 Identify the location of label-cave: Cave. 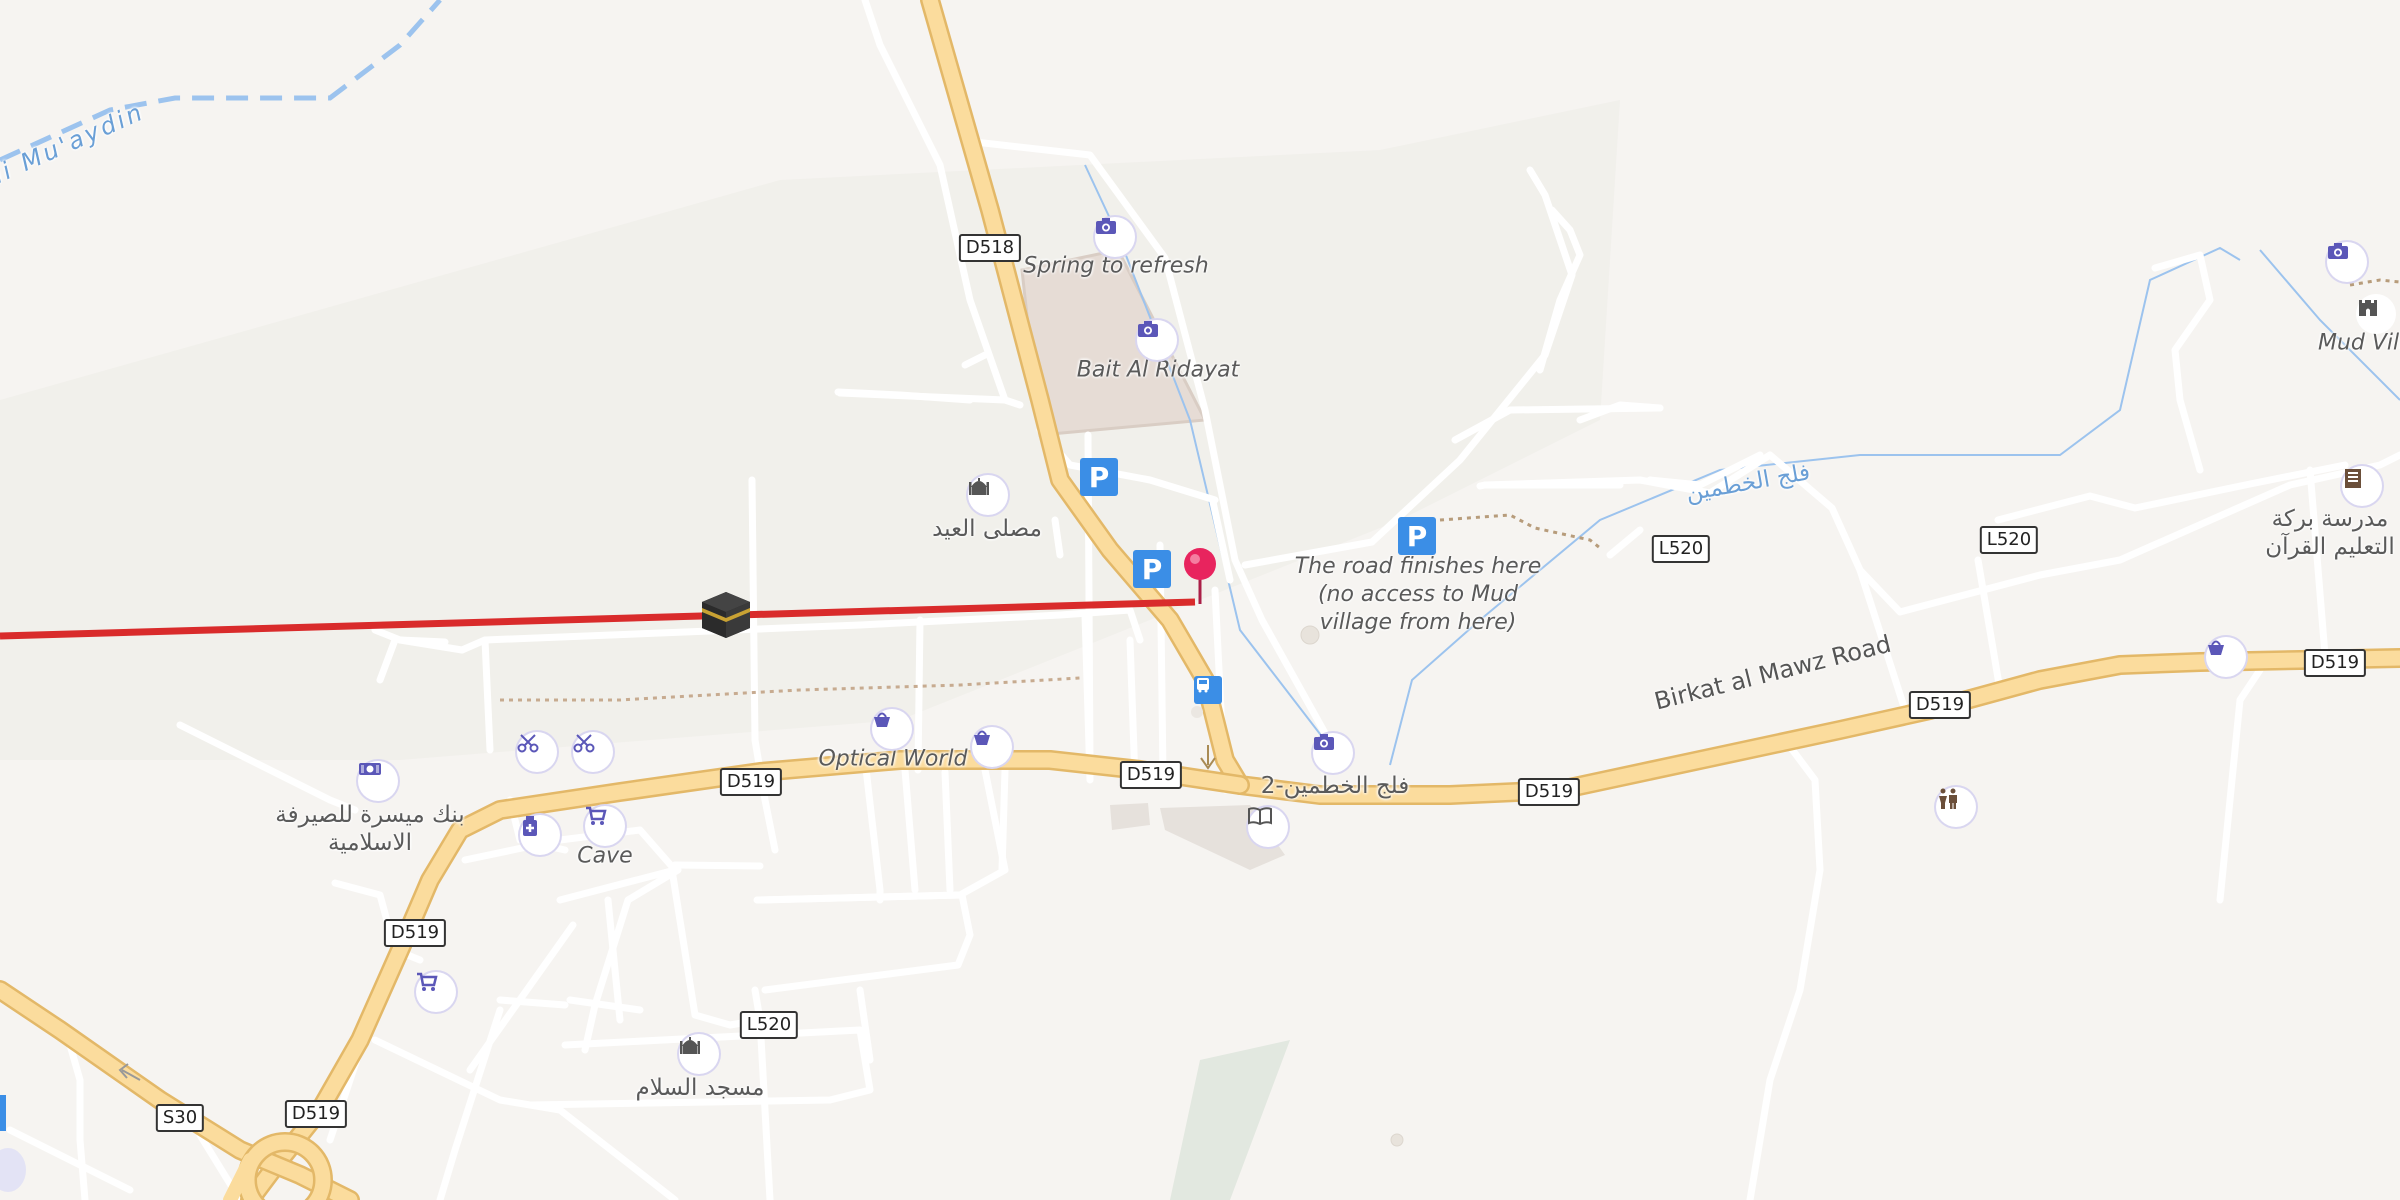
(605, 856).